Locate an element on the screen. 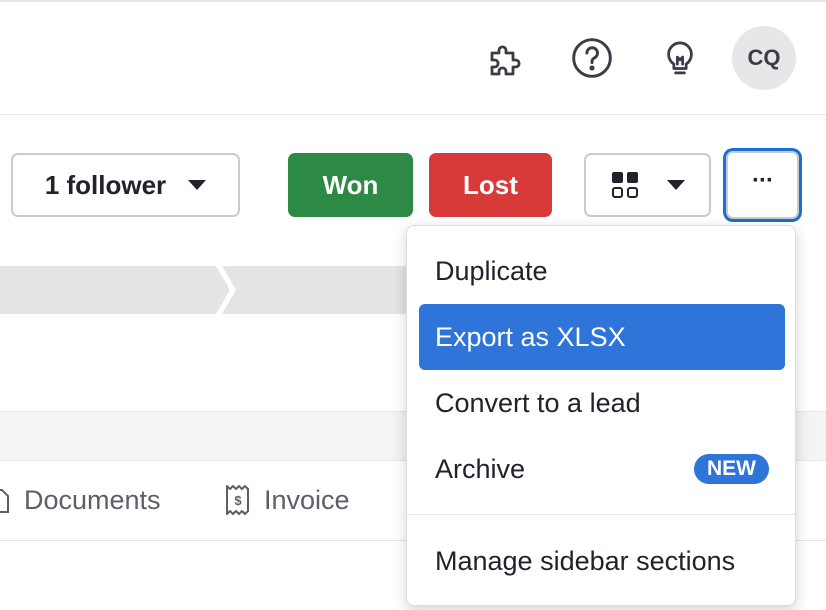  menu-item-label: Duplicate is located at coordinates (491, 270).